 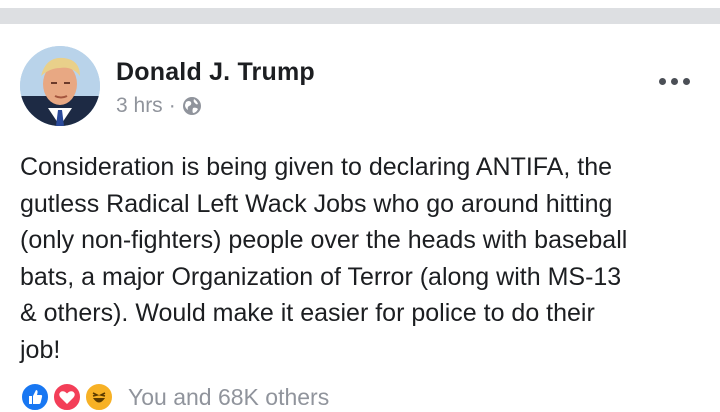 What do you see at coordinates (360, 13) in the screenshot?
I see `feed-divider` at bounding box center [360, 13].